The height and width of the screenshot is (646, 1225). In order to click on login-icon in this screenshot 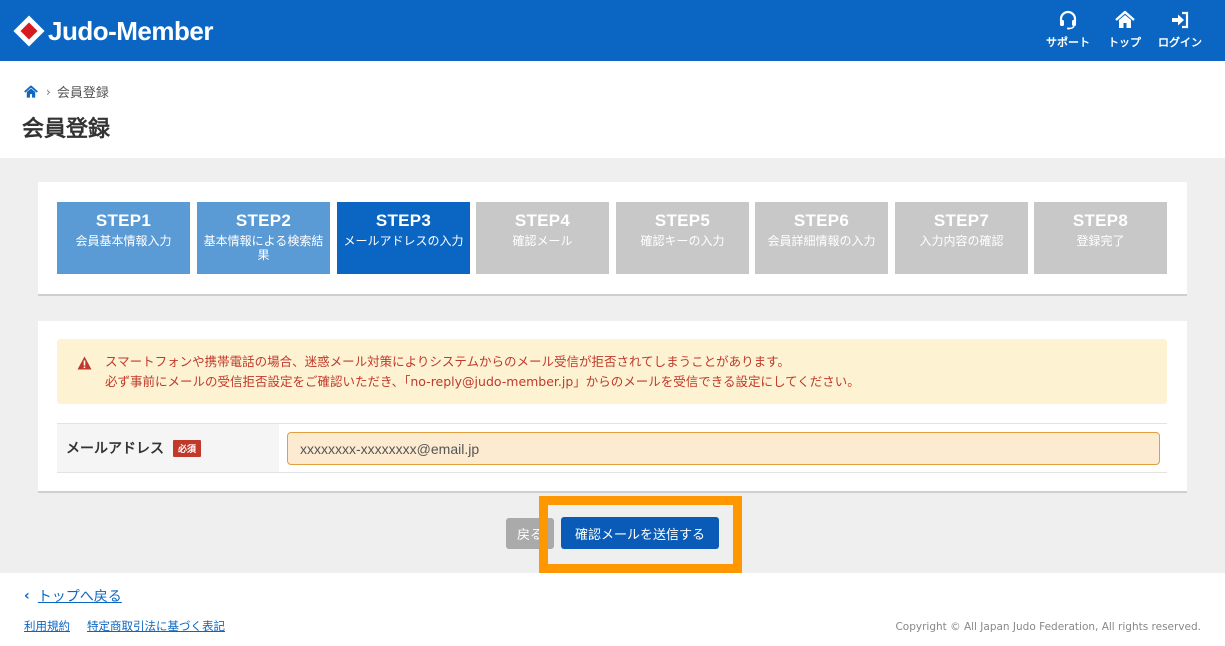, I will do `click(1180, 20)`.